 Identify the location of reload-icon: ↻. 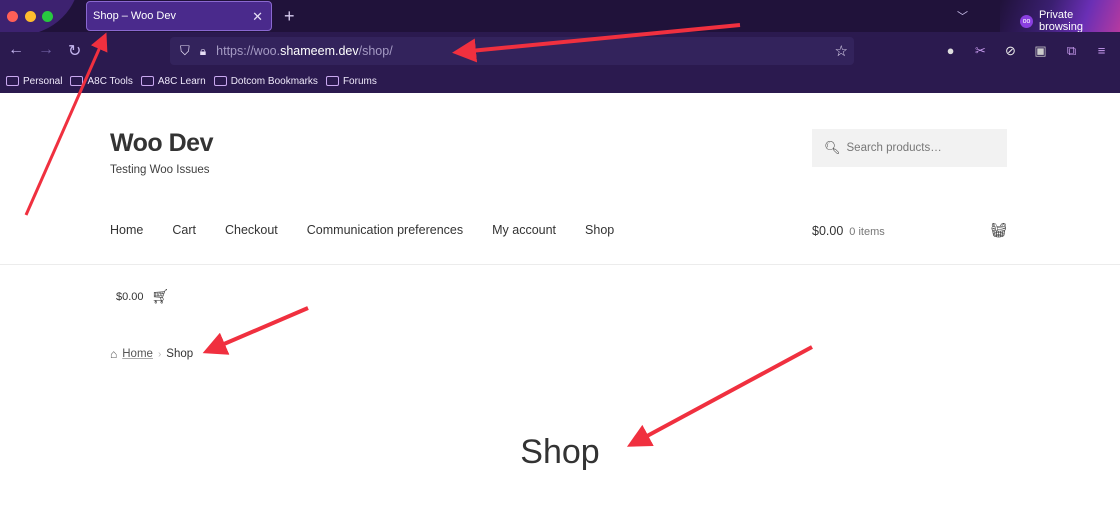
(74, 51).